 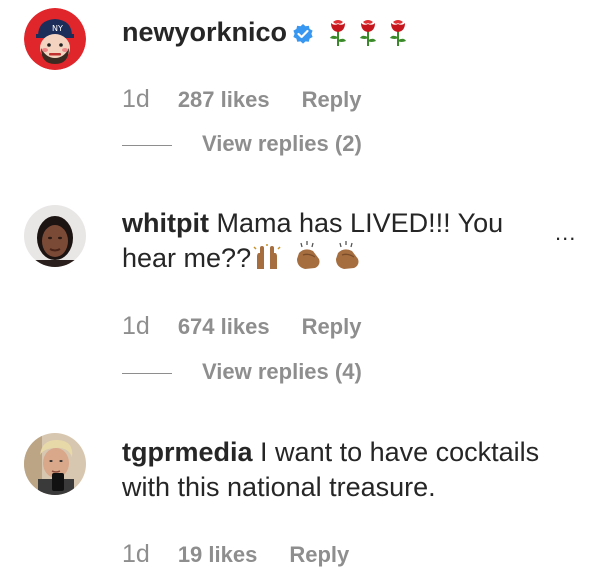 What do you see at coordinates (224, 326) in the screenshot?
I see `likes-count: 674 likes` at bounding box center [224, 326].